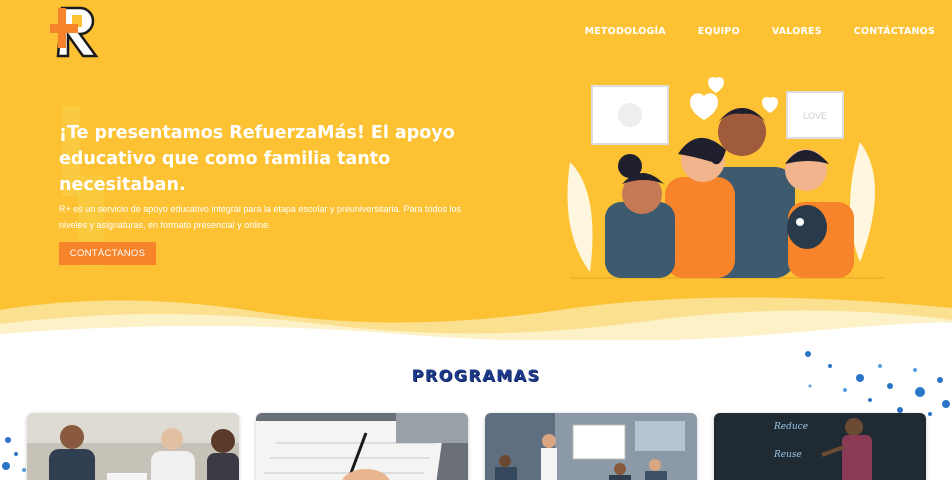  Describe the element at coordinates (476, 375) in the screenshot. I see `programs-title: PROGRAMAS` at that location.